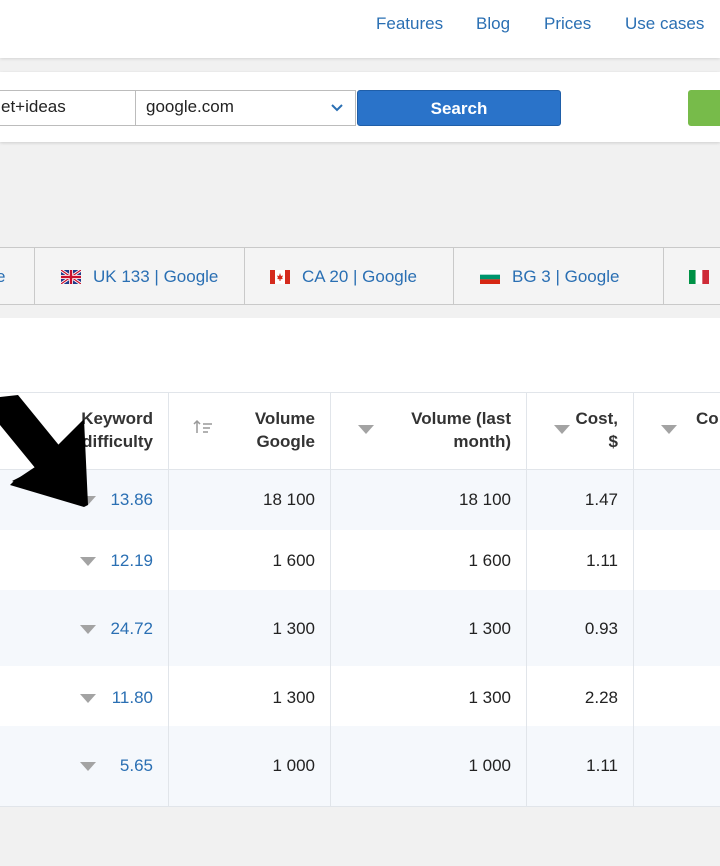 The height and width of the screenshot is (866, 720). Describe the element at coordinates (246, 108) in the screenshot. I see `database-select: google.com` at that location.